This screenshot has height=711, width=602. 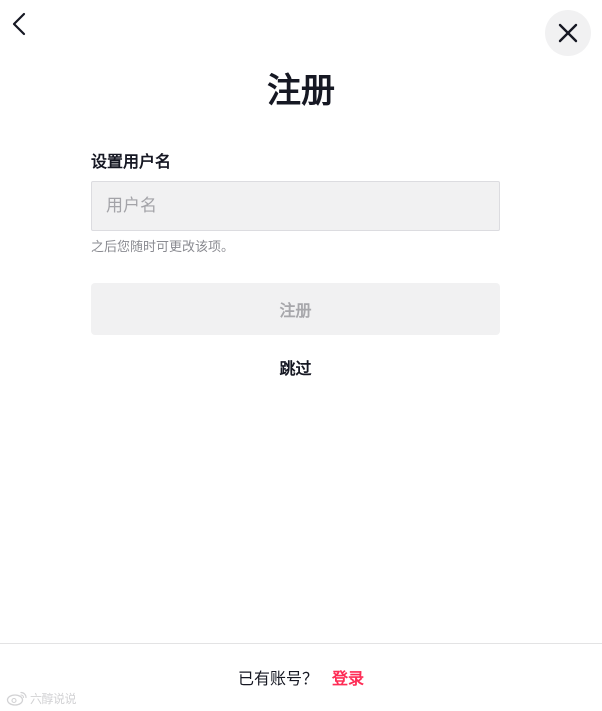 I want to click on username-hint: 之后您随时可更改该项。, so click(x=163, y=247).